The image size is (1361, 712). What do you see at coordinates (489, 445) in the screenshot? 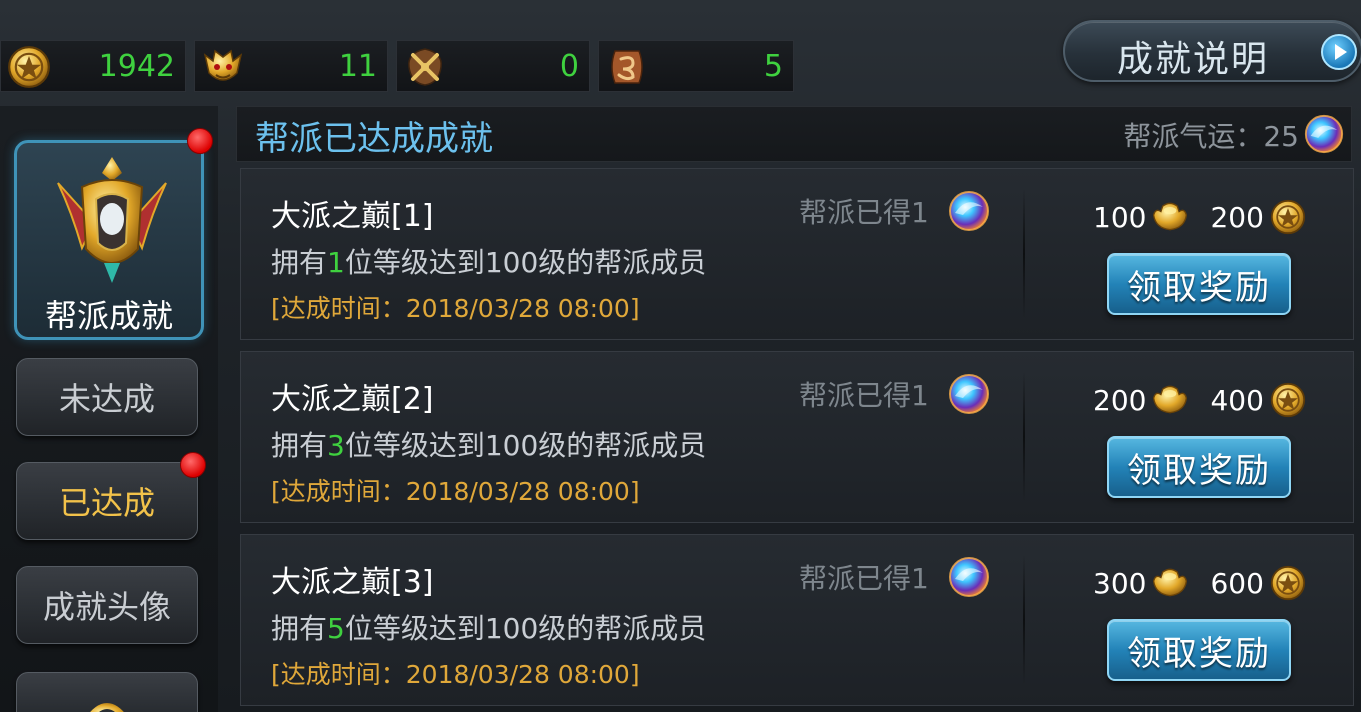
I see `achievement-desc: 拥有3位等级达到100级的帮派成员` at bounding box center [489, 445].